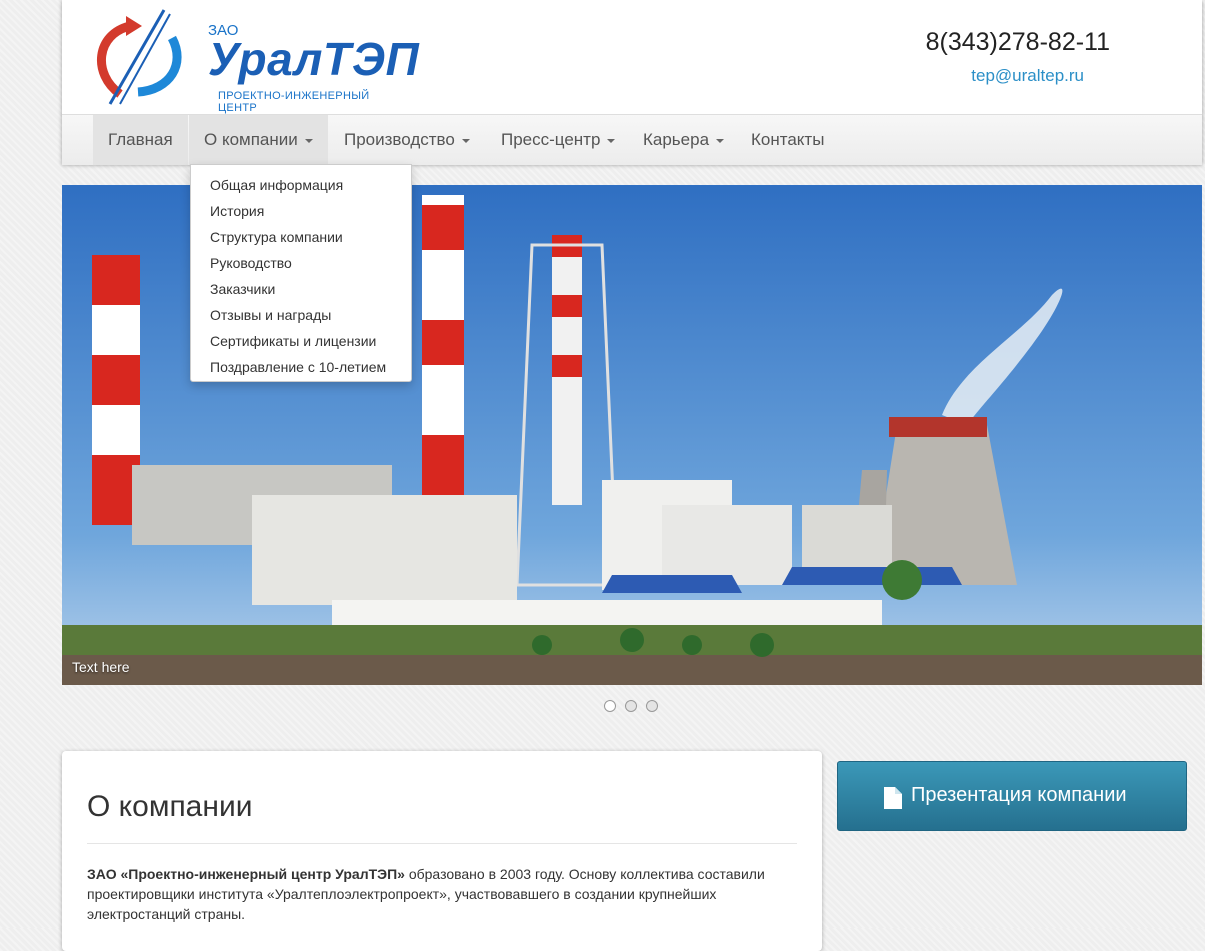 Image resolution: width=1205 pixels, height=951 pixels. What do you see at coordinates (246, 874) in the screenshot?
I see `about-company-name: ЗАО «Проектно-инженерный центр УралТЭП»` at bounding box center [246, 874].